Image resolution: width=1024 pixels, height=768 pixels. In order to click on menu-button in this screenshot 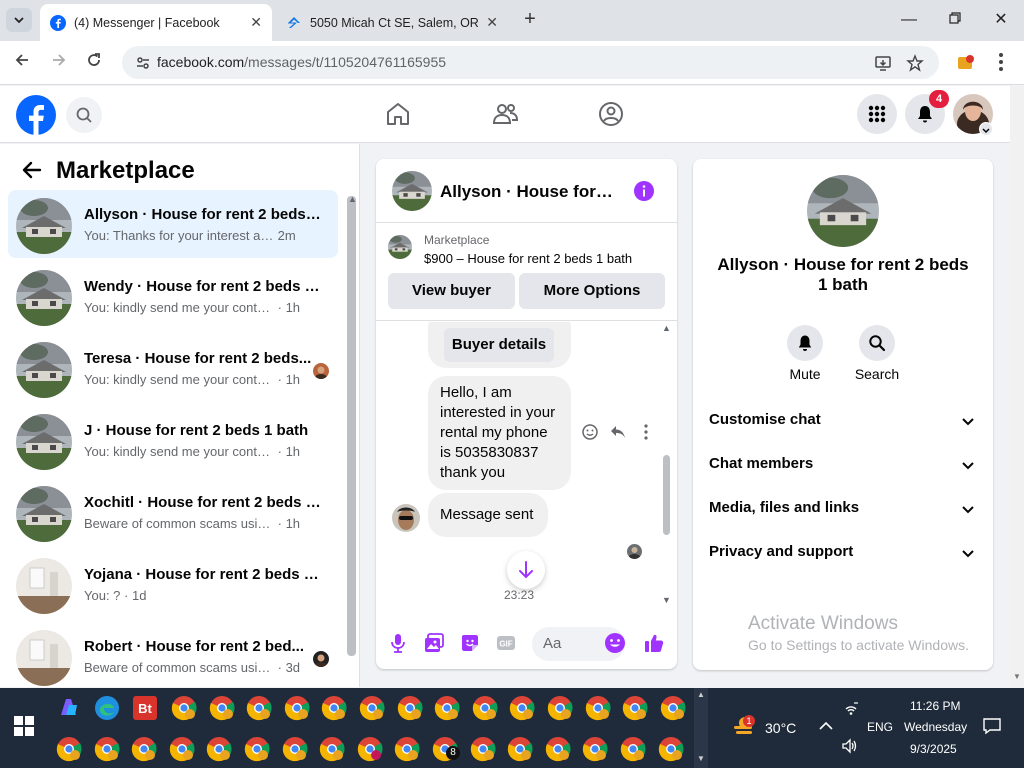, I will do `click(877, 114)`.